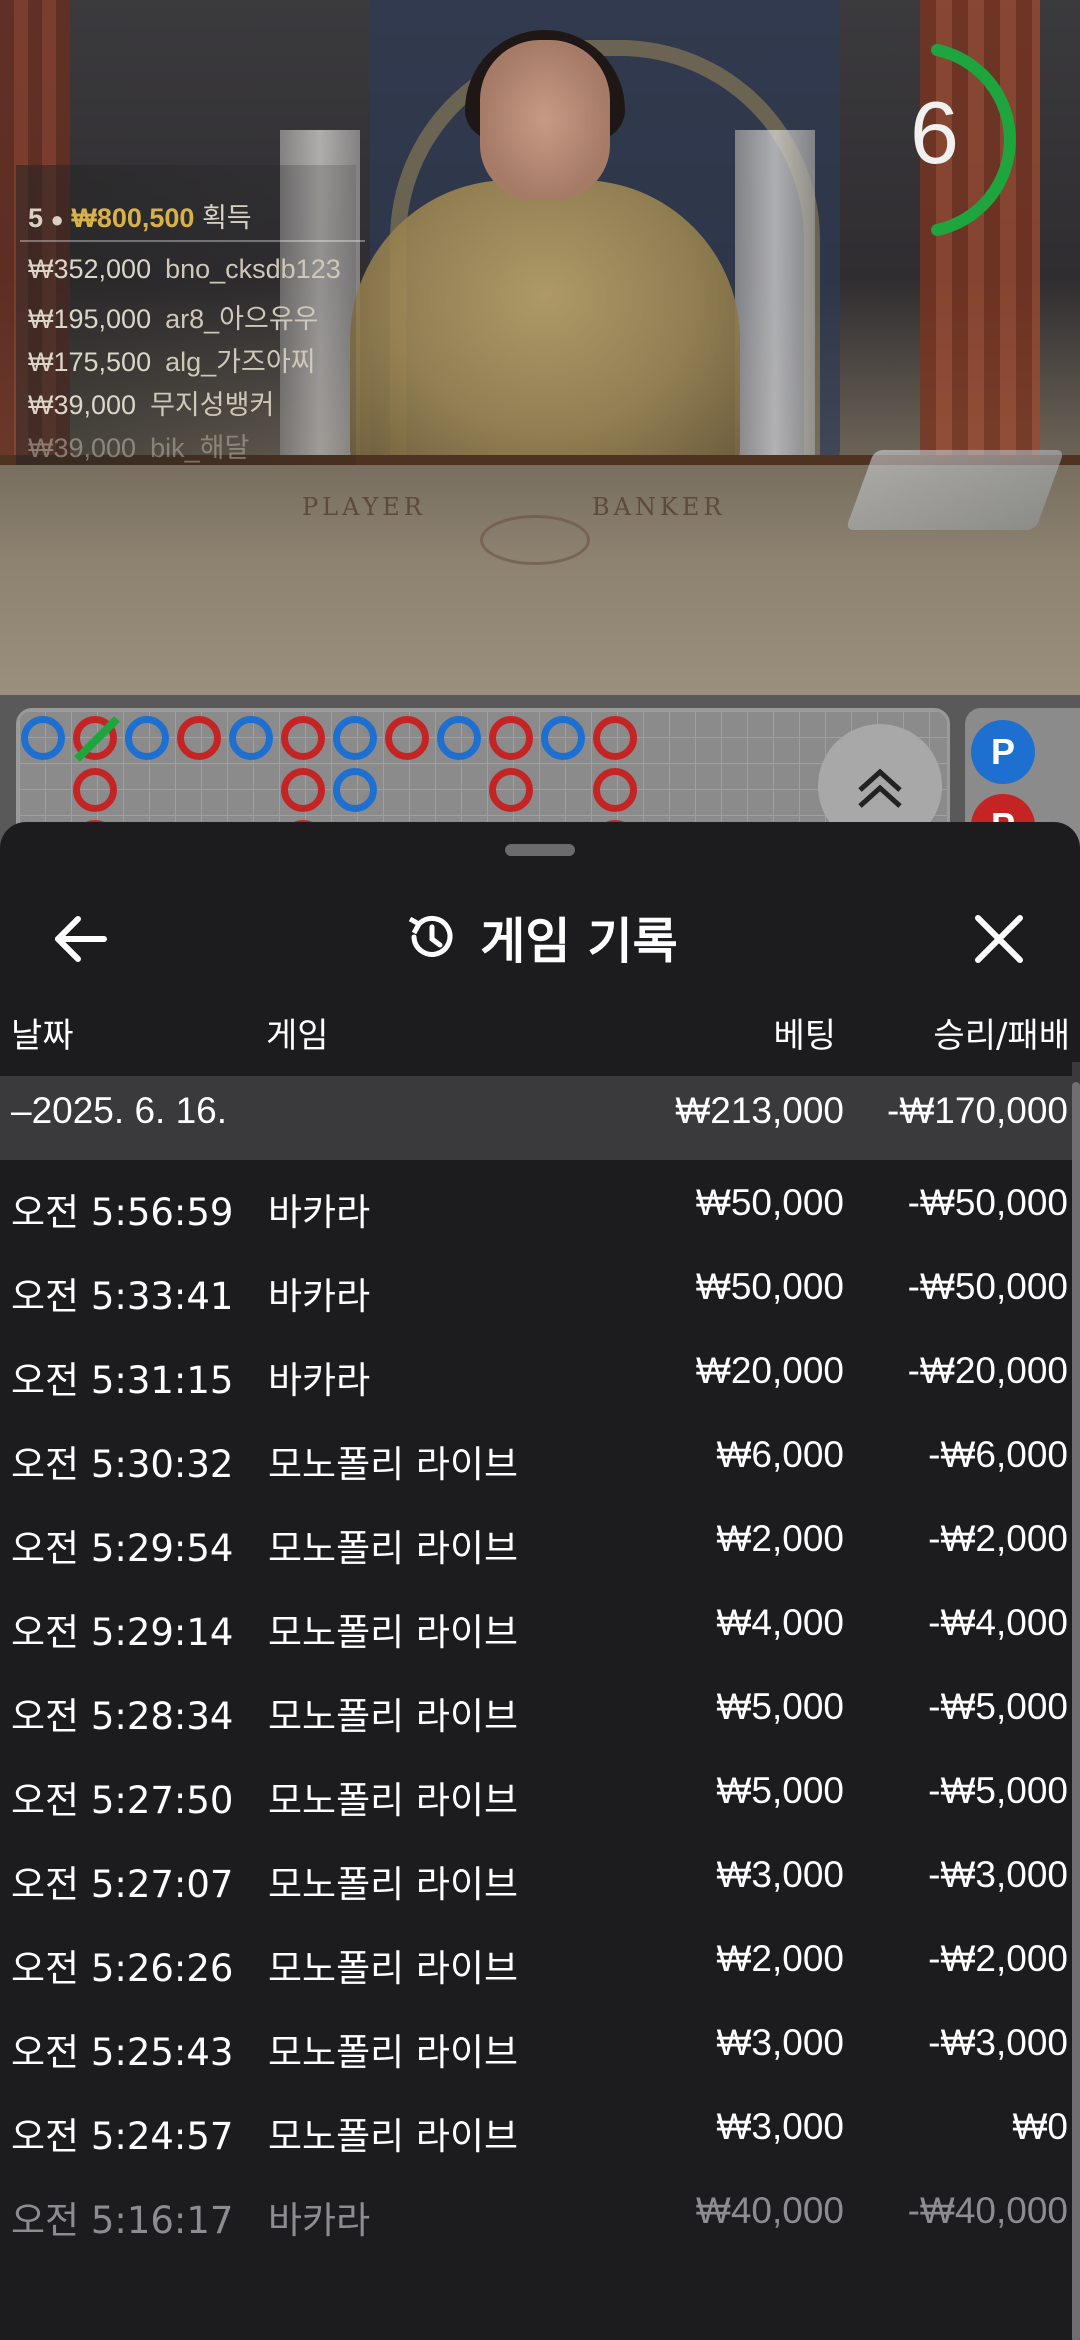 Image resolution: width=1080 pixels, height=2340 pixels. Describe the element at coordinates (579, 941) in the screenshot. I see `sheet-title: 게임 기록` at that location.